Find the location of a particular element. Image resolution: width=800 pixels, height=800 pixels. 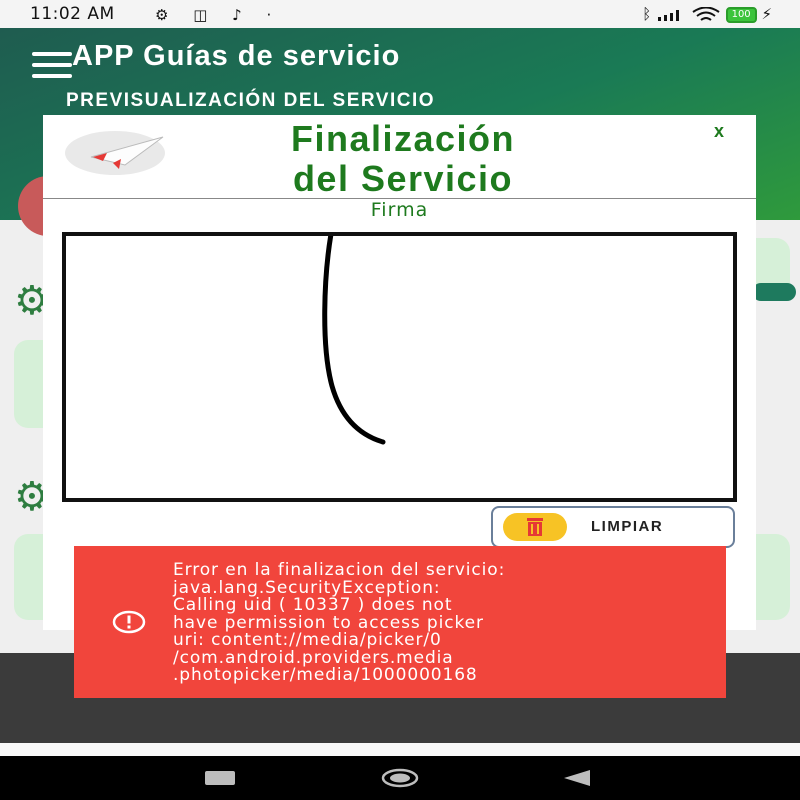

home-button is located at coordinates (400, 778).